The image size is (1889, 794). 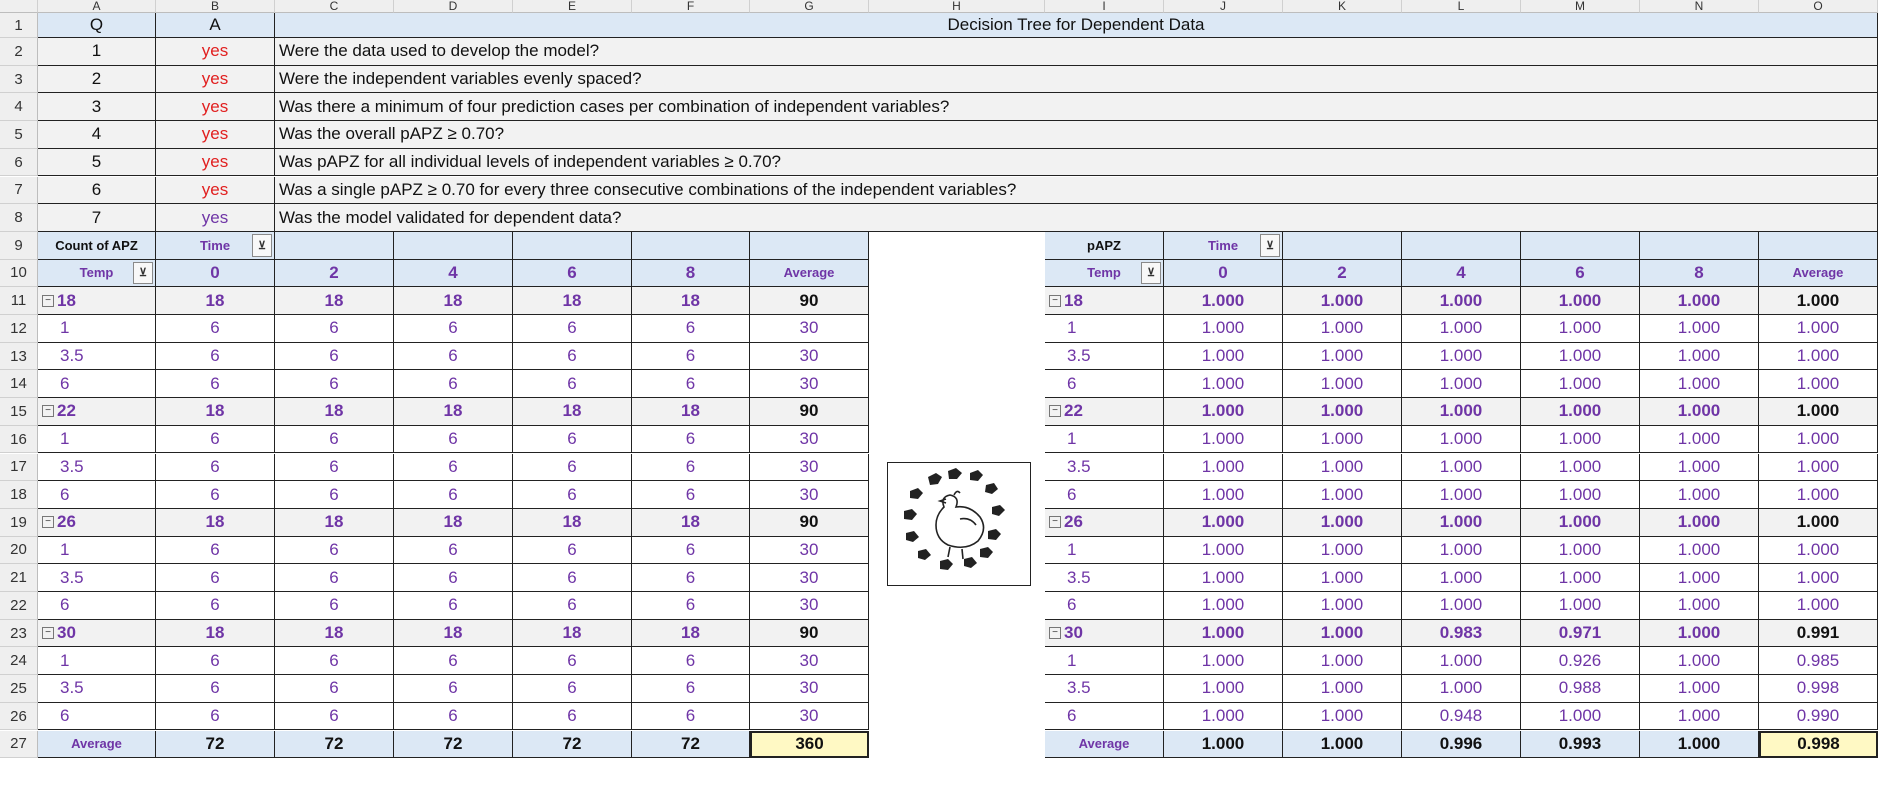 What do you see at coordinates (1076, 25) in the screenshot?
I see `decision-tree-title: Decision Tree for Dependent Data` at bounding box center [1076, 25].